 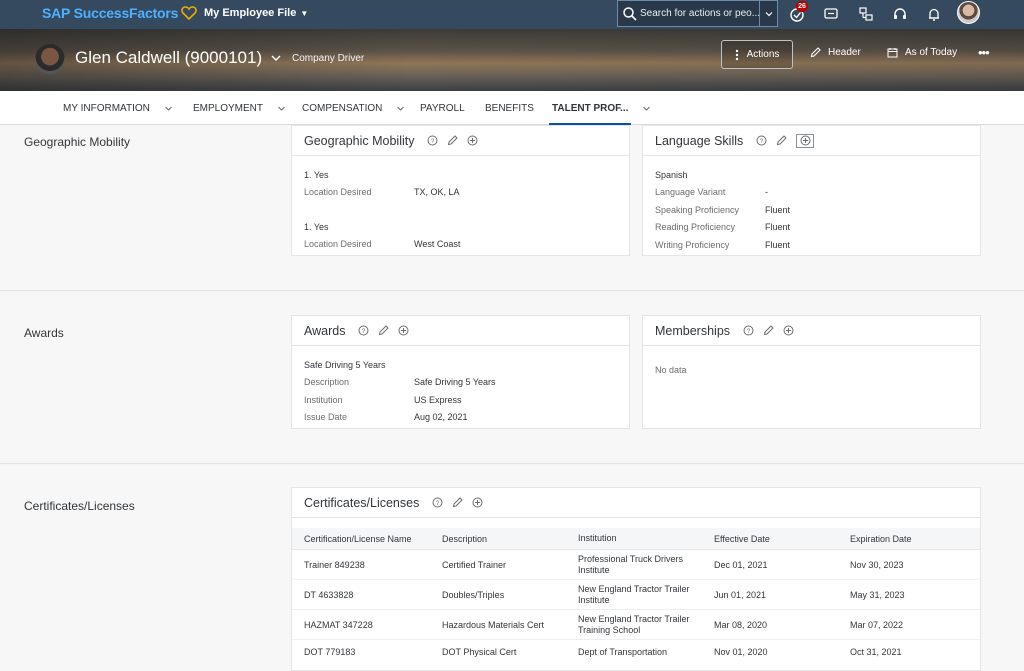 I want to click on table-cell: New England Tractor Trailer Institute, so click(x=634, y=594).